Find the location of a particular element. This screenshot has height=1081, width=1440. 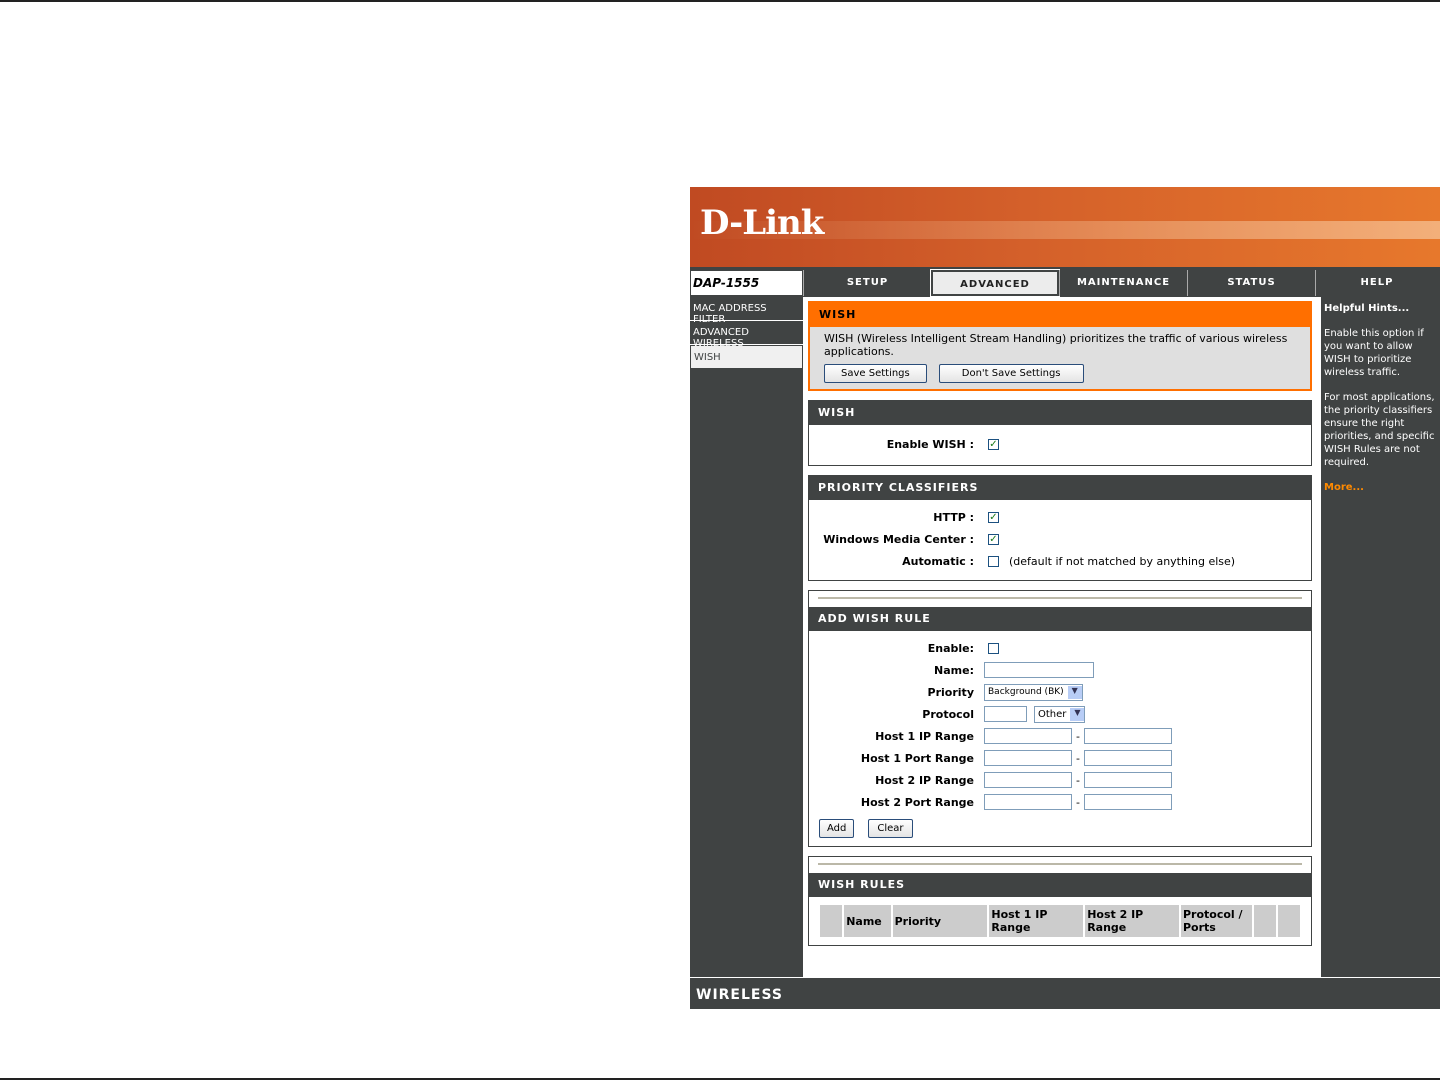

protocol-label: Protocol is located at coordinates (948, 714).